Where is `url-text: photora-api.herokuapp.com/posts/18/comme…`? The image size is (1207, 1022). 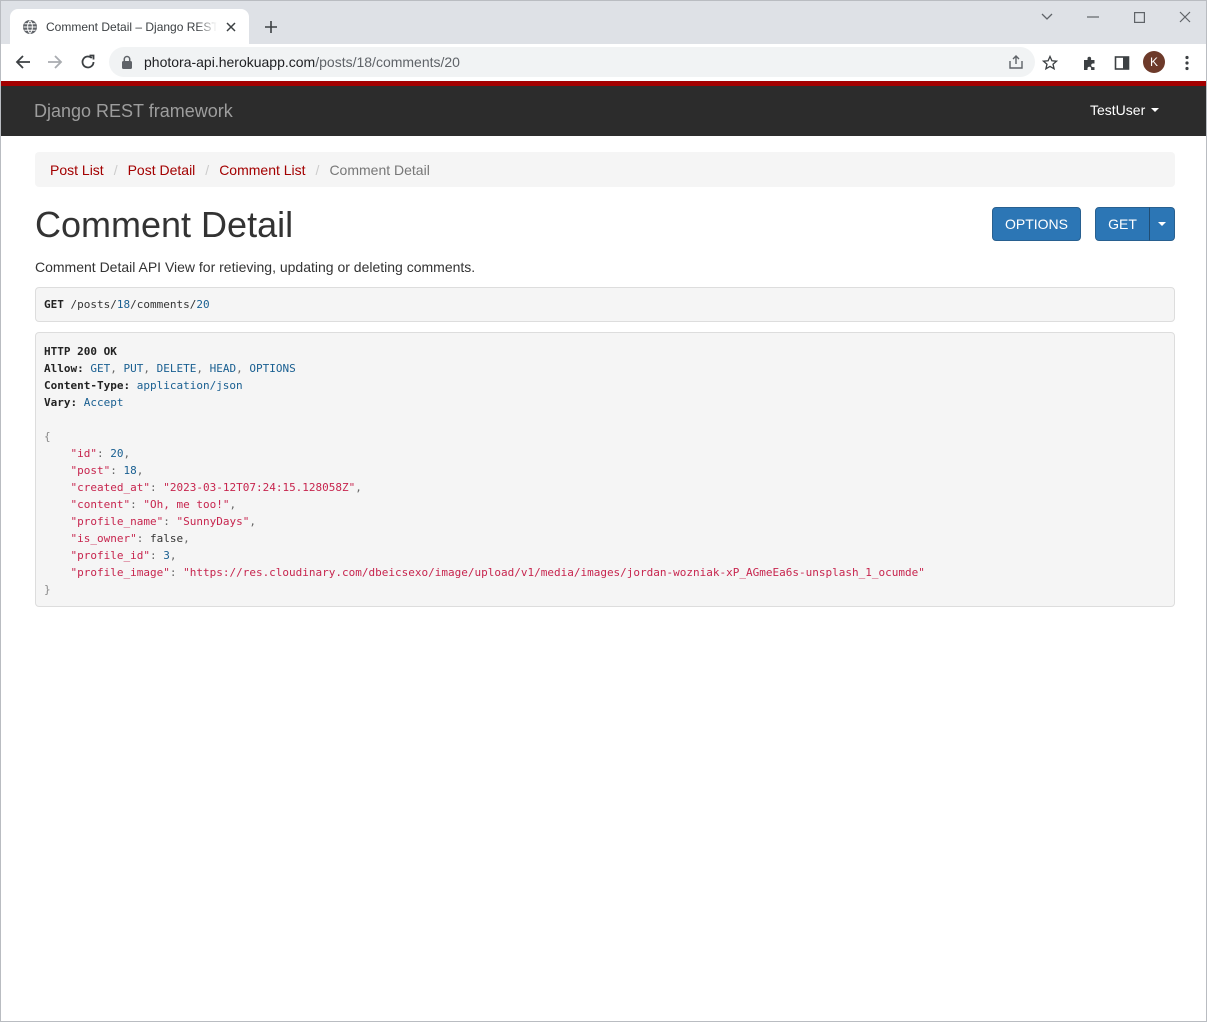 url-text: photora-api.herokuapp.com/posts/18/comme… is located at coordinates (302, 62).